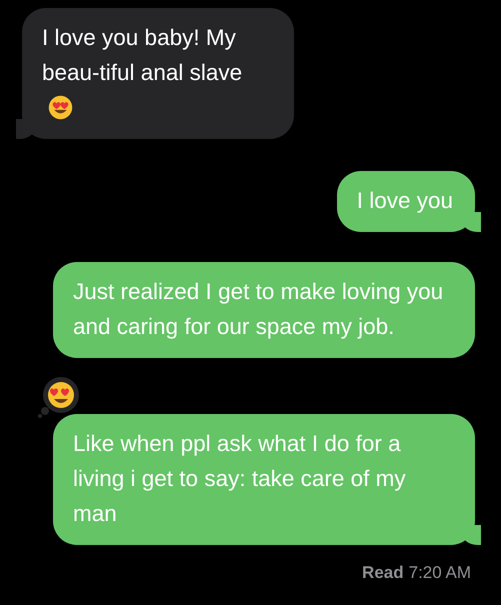 This screenshot has height=605, width=501. I want to click on read-label: Read, so click(383, 573).